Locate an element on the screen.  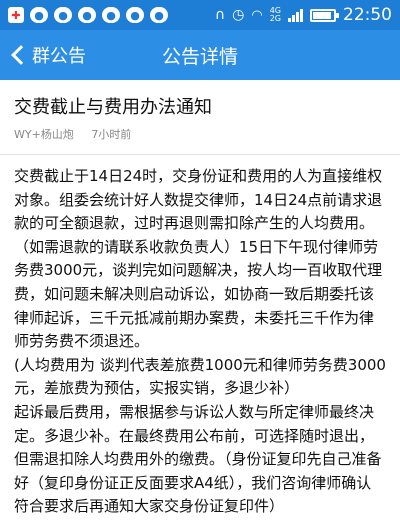
news-icon: ✚ is located at coordinates (16, 15).